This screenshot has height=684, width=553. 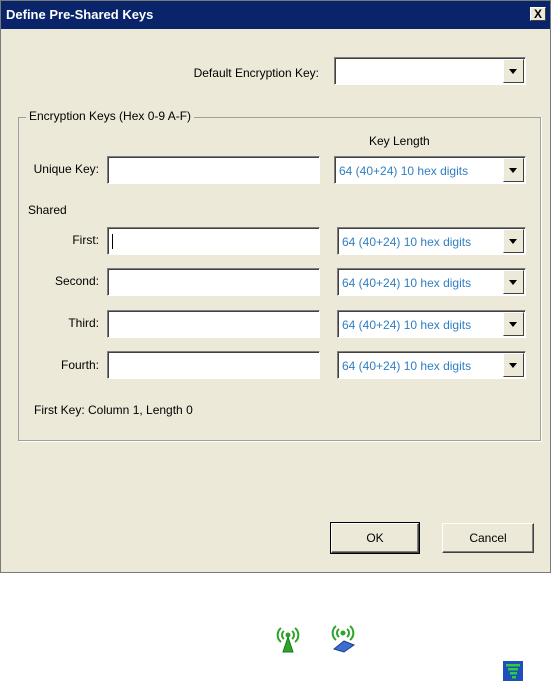 I want to click on cancel-button: Cancel, so click(x=488, y=538).